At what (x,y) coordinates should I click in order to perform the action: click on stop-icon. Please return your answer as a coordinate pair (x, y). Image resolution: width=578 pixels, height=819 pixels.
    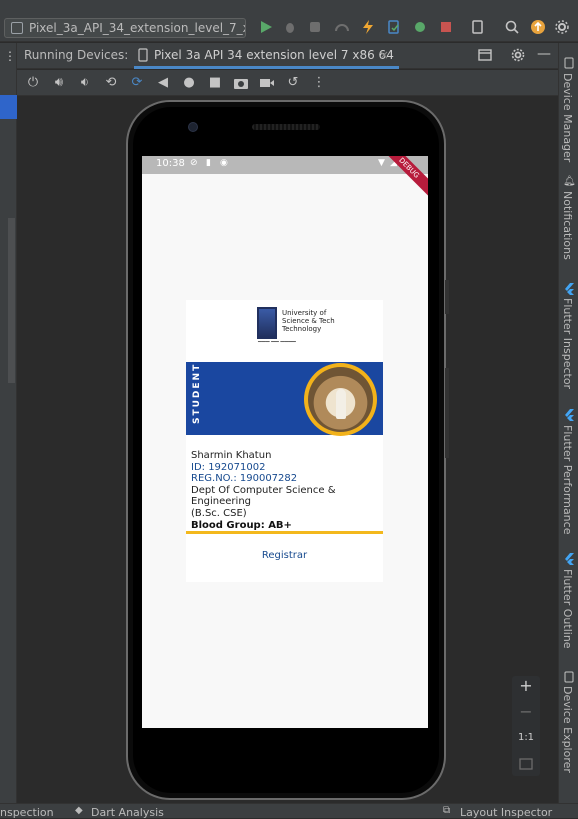
    Looking at the image, I should click on (446, 27).